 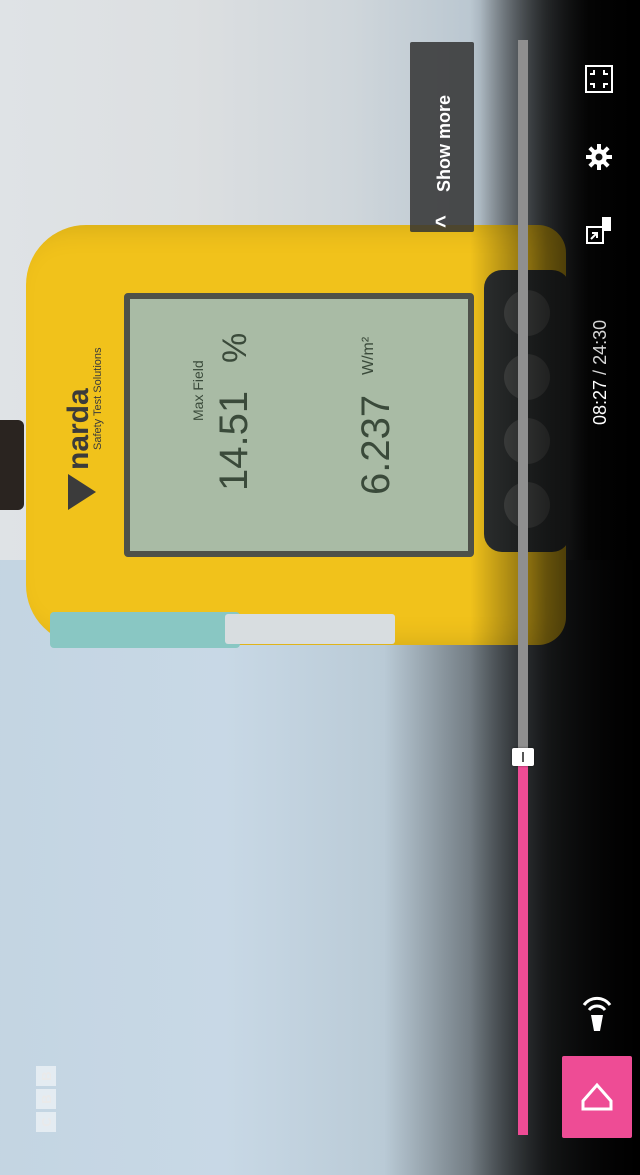 What do you see at coordinates (376, 444) in the screenshot?
I see `reading-bottom-value: 6.237` at bounding box center [376, 444].